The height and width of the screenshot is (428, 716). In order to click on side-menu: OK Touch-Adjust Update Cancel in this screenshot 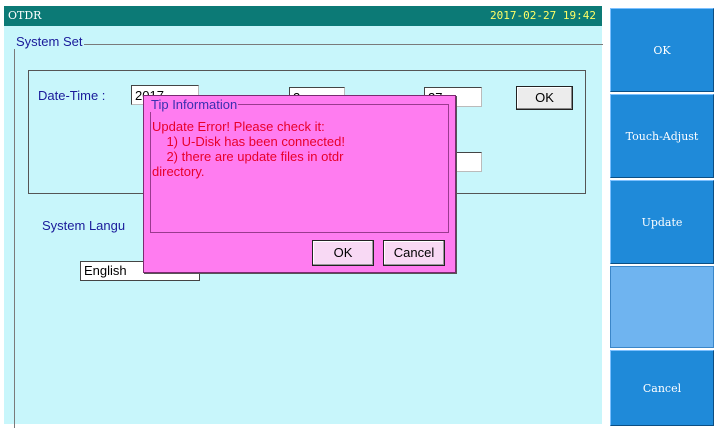, I will do `click(661, 216)`.